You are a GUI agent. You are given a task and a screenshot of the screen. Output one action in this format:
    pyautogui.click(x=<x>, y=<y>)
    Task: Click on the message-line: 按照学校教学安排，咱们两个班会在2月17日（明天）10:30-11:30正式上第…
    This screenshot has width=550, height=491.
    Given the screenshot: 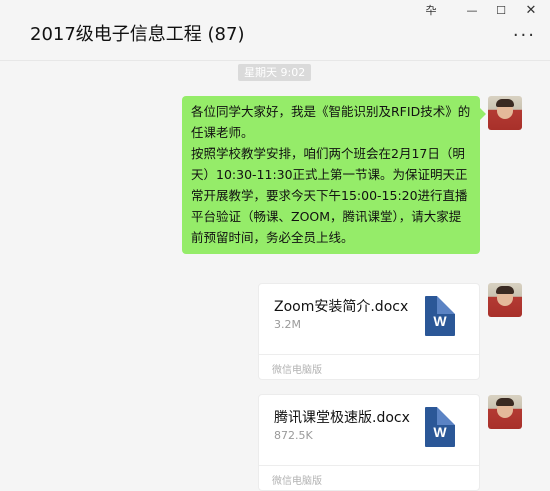 What is the action you would take?
    pyautogui.click(x=329, y=195)
    